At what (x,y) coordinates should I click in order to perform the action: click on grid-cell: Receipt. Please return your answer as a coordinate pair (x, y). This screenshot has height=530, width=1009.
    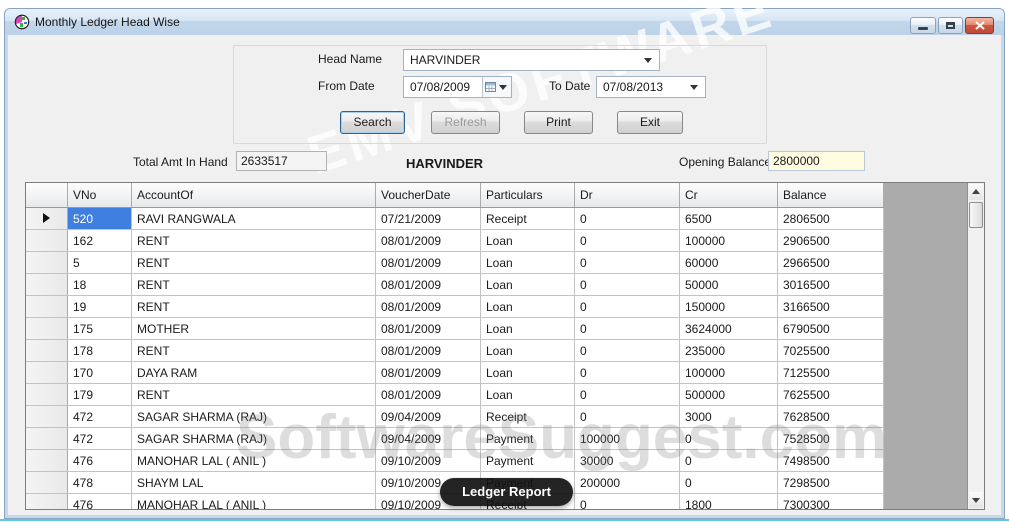
    Looking at the image, I should click on (527, 218).